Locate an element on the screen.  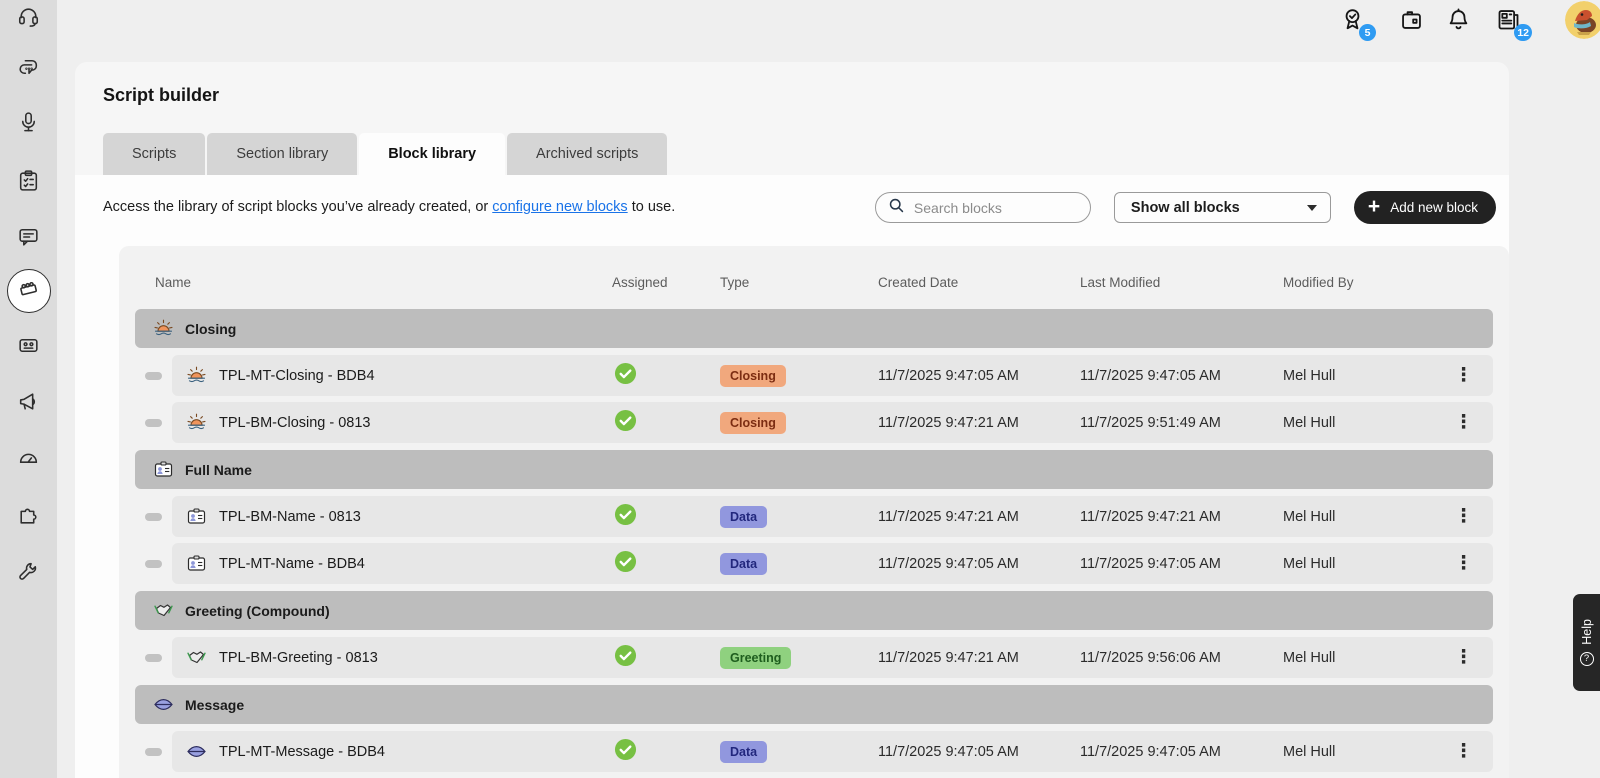
block-name: TPL-MT-Message - BDB4 is located at coordinates (302, 751).